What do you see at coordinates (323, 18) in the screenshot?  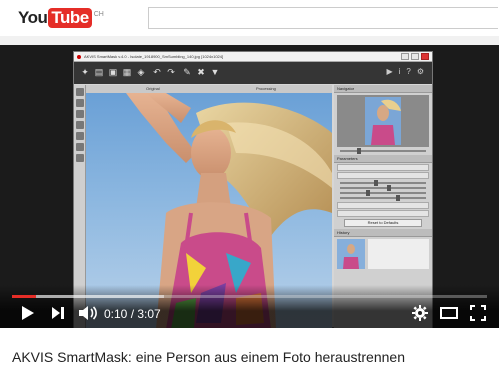 I see `search-input` at bounding box center [323, 18].